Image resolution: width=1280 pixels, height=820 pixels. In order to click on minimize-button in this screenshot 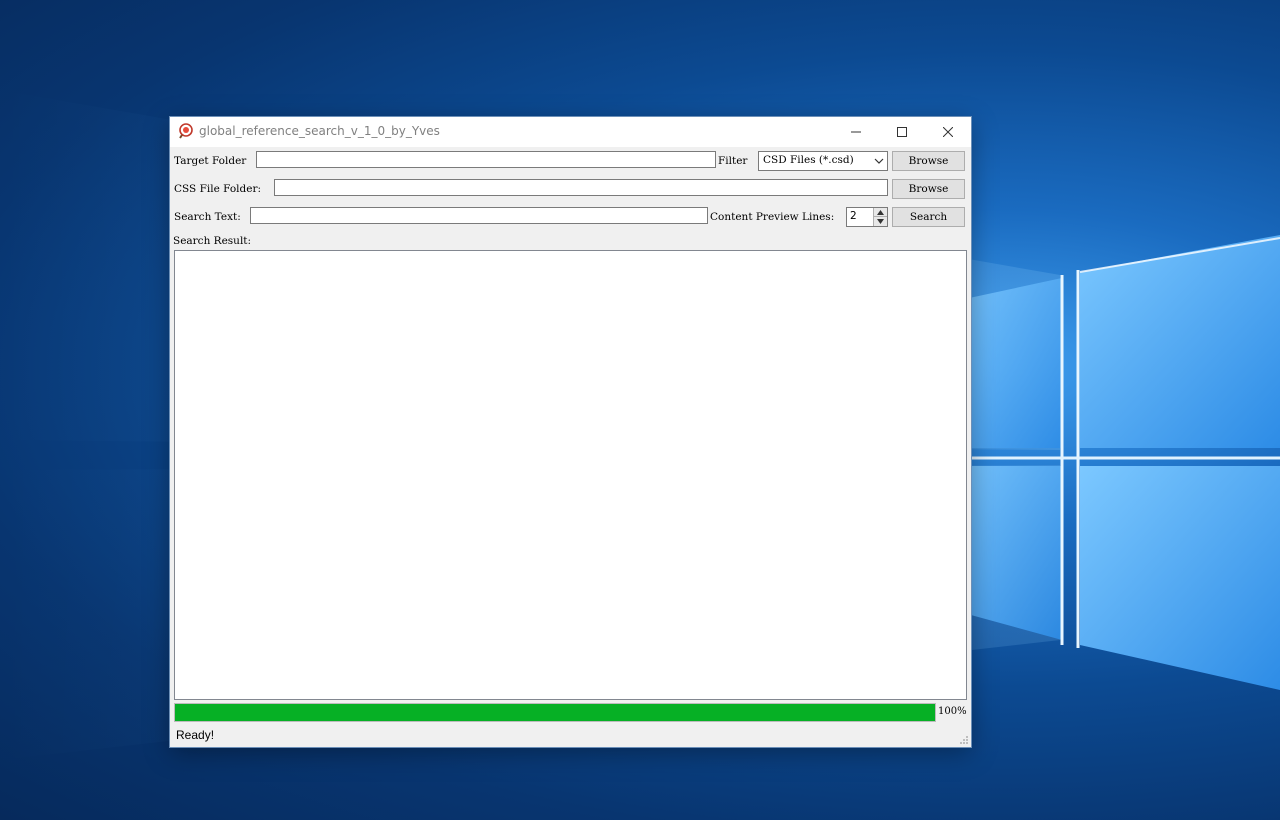, I will do `click(856, 132)`.